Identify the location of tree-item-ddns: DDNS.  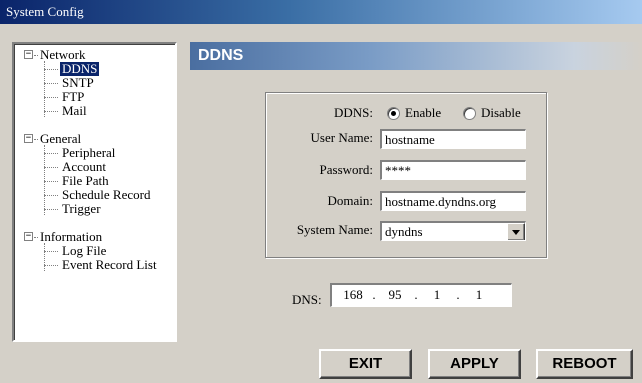
(79, 69).